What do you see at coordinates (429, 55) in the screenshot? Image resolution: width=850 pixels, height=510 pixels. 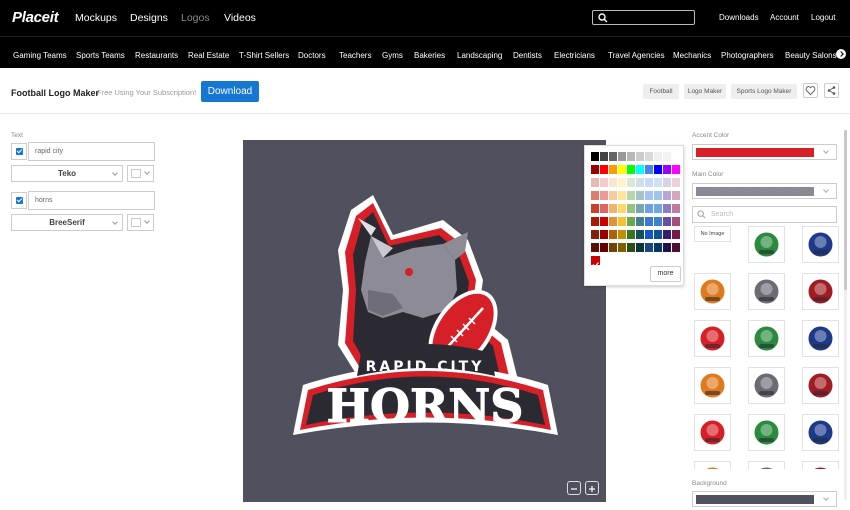 I see `category-item: Bakeries` at bounding box center [429, 55].